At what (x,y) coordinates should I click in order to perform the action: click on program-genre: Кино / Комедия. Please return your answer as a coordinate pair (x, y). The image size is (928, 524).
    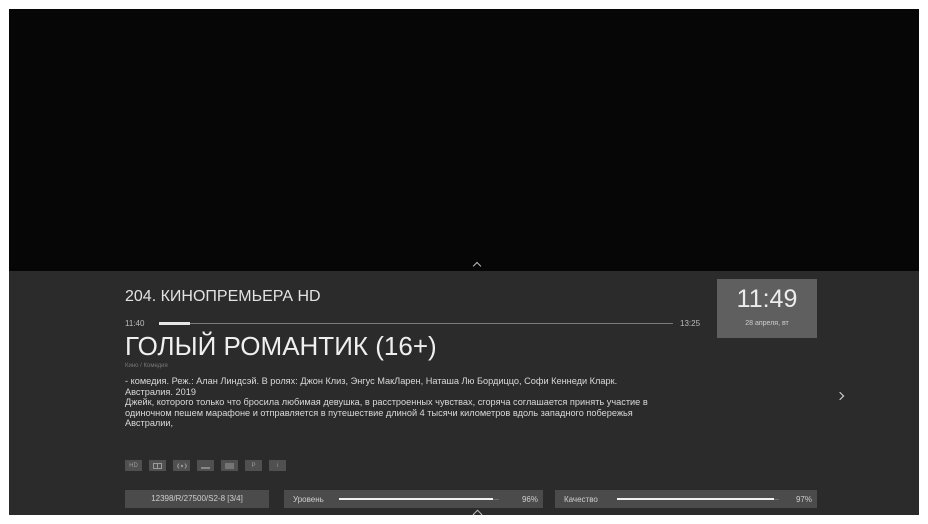
    Looking at the image, I should click on (146, 366).